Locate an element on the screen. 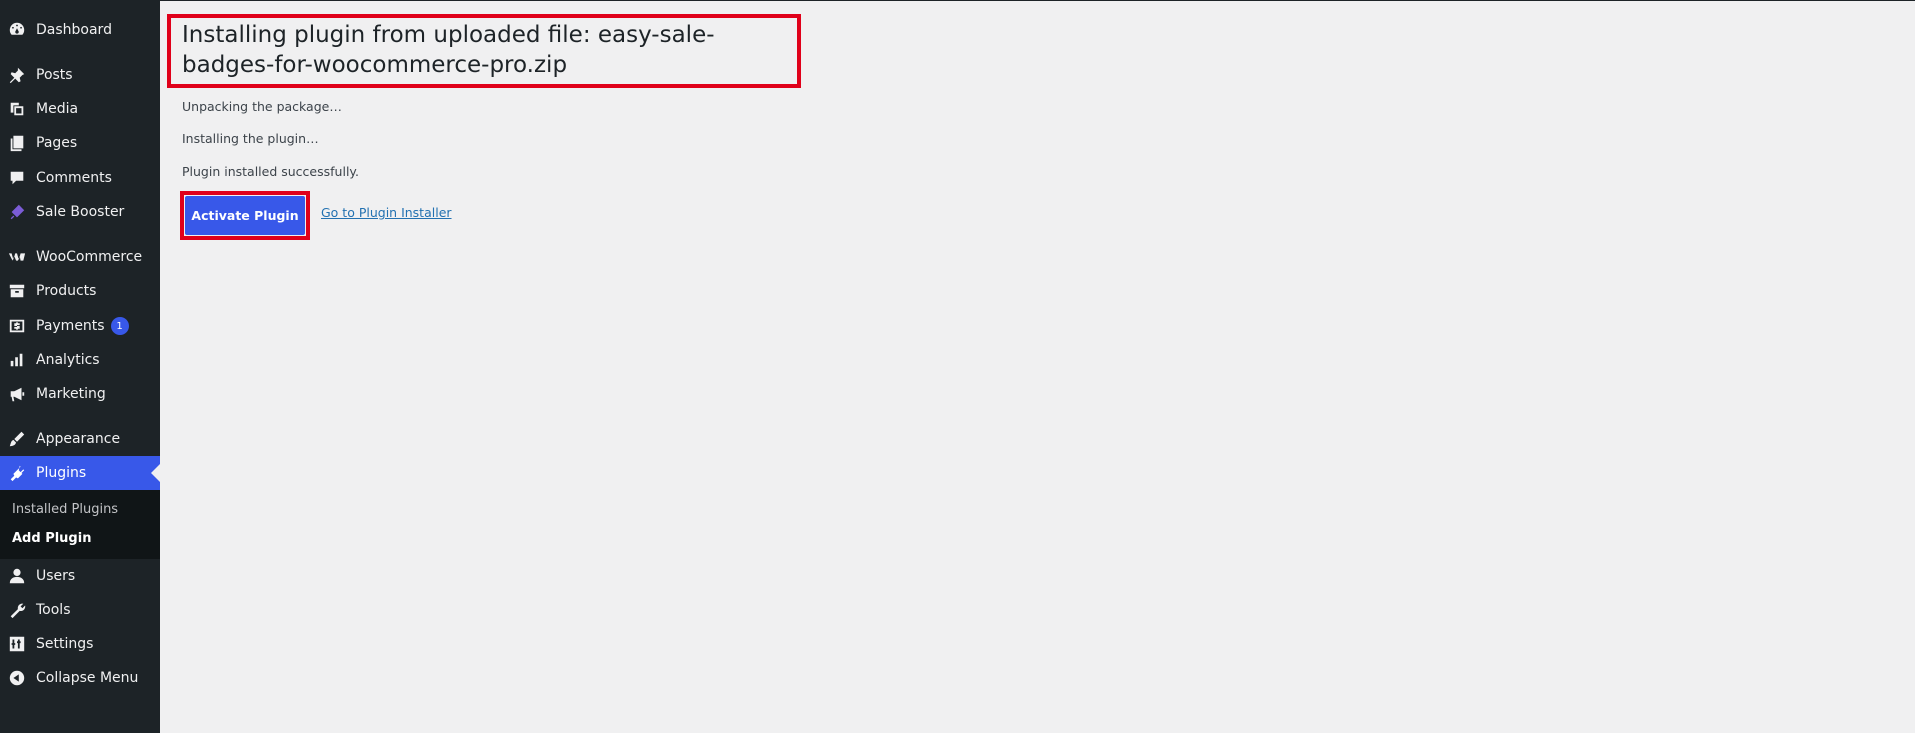 The image size is (1915, 733). menu-users: Users is located at coordinates (80, 576).